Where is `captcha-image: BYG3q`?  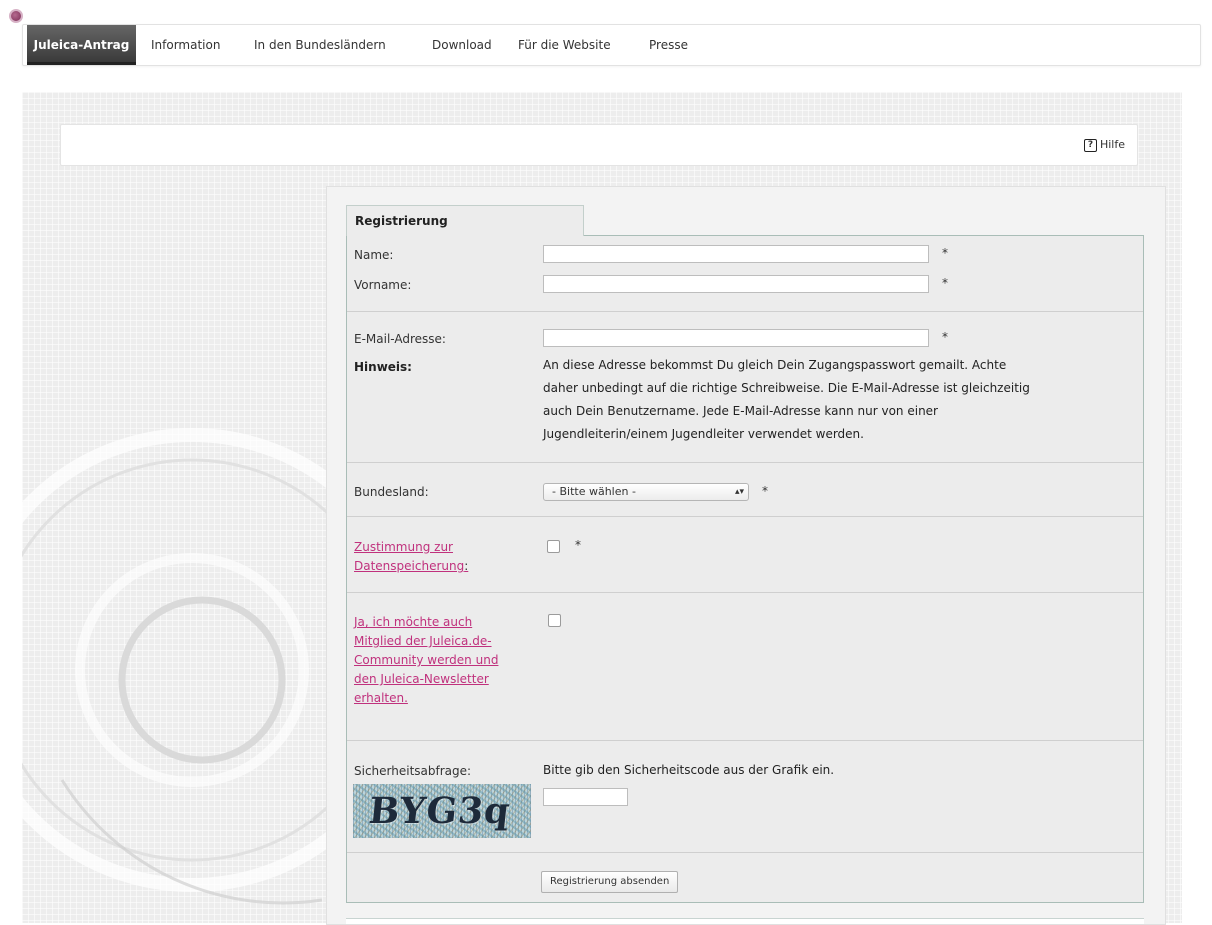
captcha-image: BYG3q is located at coordinates (442, 811).